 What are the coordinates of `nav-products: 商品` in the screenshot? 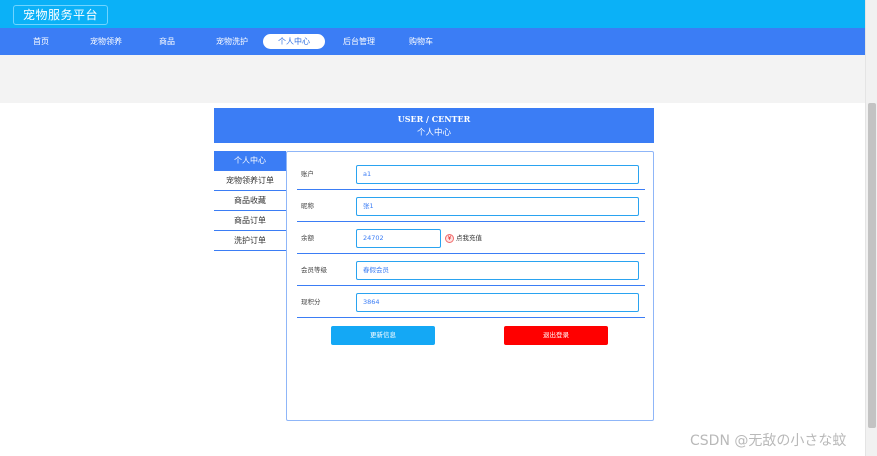 It's located at (167, 41).